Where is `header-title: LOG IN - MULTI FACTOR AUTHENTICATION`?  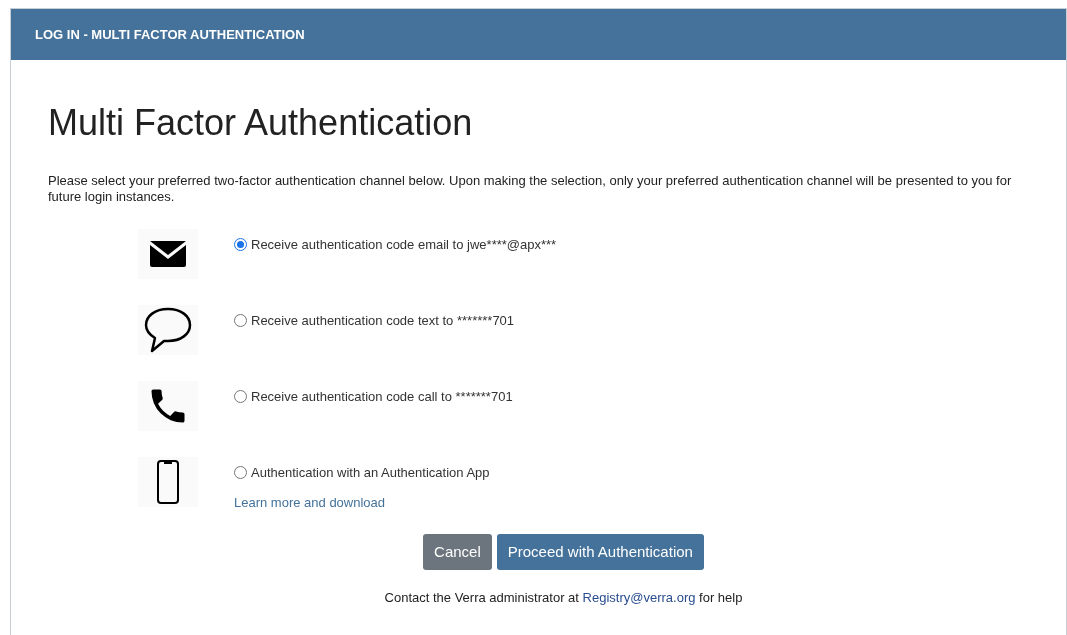
header-title: LOG IN - MULTI FACTOR AUTHENTICATION is located at coordinates (170, 34).